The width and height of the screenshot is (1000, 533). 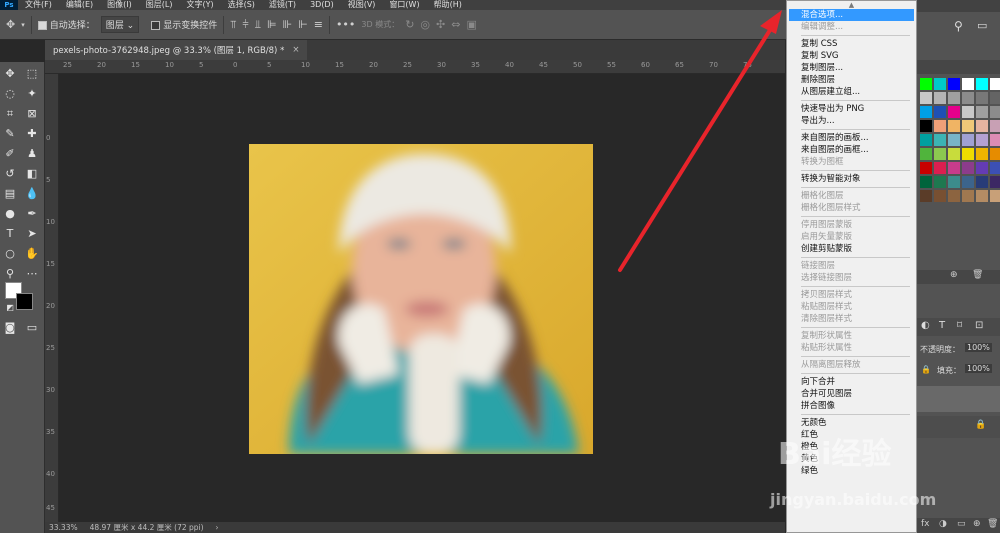 What do you see at coordinates (10, 234) in the screenshot?
I see `type-tool-icon: T` at bounding box center [10, 234].